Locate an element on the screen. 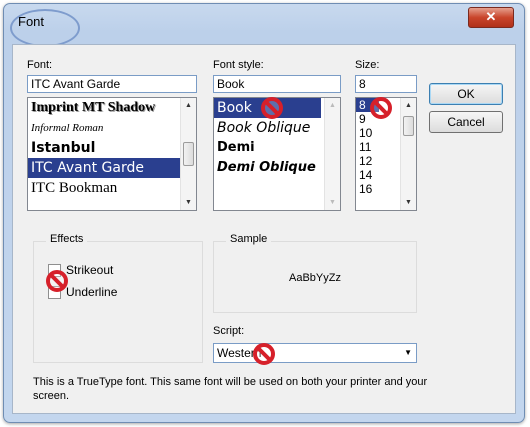 The image size is (530, 427). font-style-input: Book is located at coordinates (277, 84).